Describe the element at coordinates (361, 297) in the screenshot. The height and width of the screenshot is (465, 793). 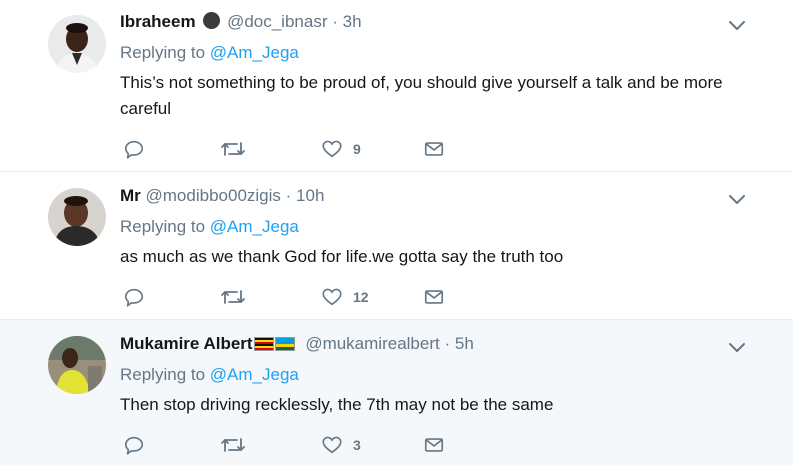
I see `like-count: 12` at that location.